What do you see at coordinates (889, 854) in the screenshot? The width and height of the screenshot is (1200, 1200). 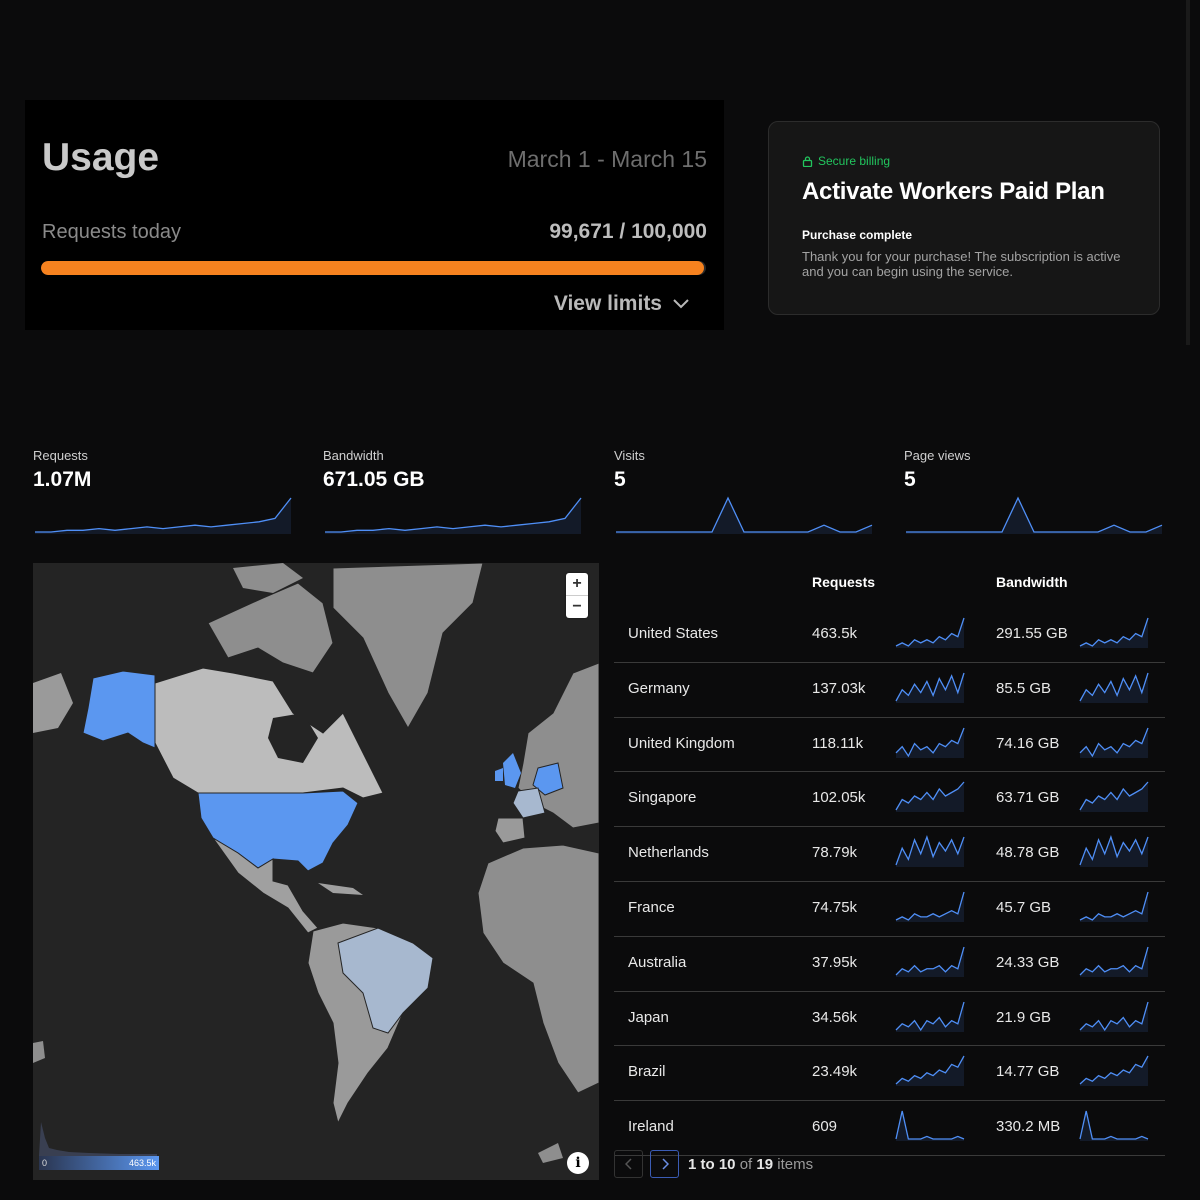 I see `table-row: Netherlands 78.79k 48.78 GB` at bounding box center [889, 854].